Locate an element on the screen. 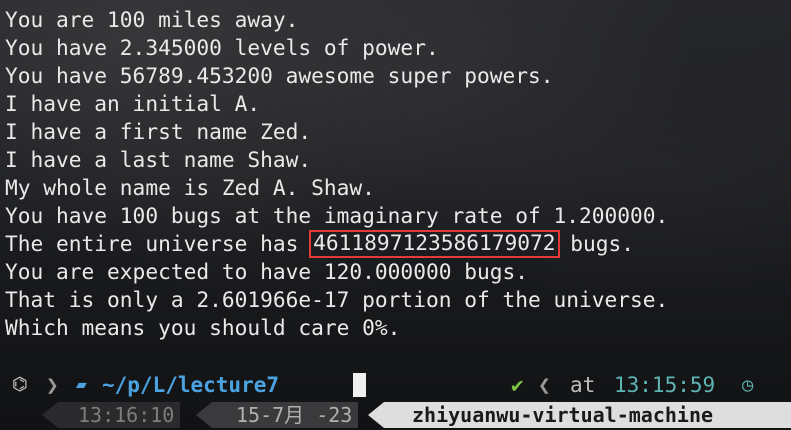  output-line: You have 2.345000 levels of power. is located at coordinates (222, 47).